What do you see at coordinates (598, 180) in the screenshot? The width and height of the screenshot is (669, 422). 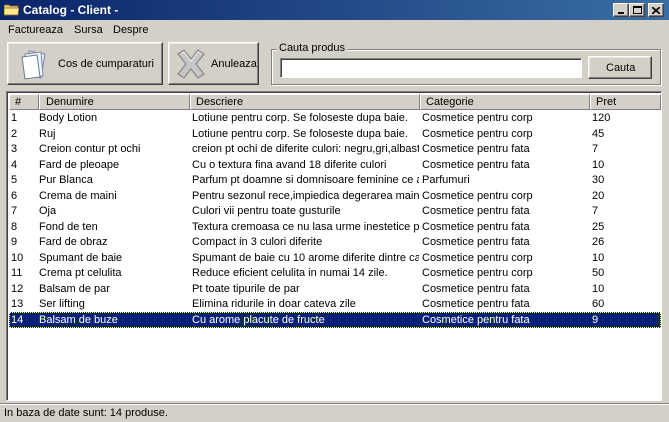 I see `cell-pret: 30` at bounding box center [598, 180].